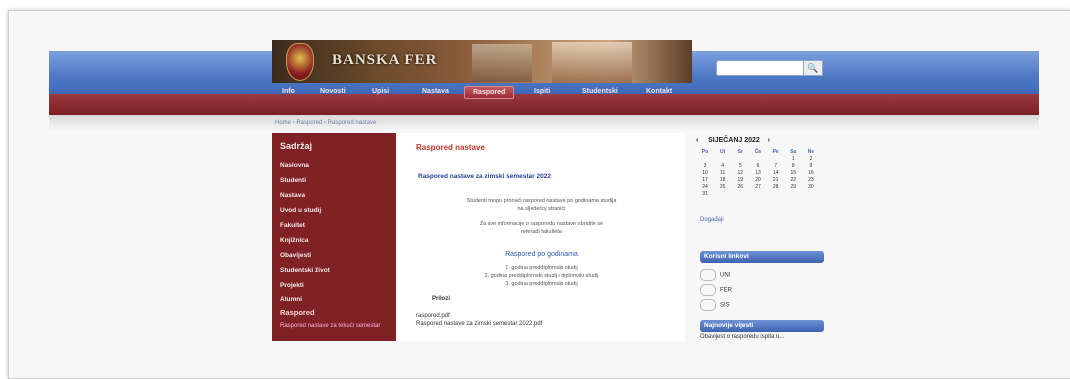 The height and width of the screenshot is (379, 1070). I want to click on calendar-footer-link: Događaji, so click(712, 220).